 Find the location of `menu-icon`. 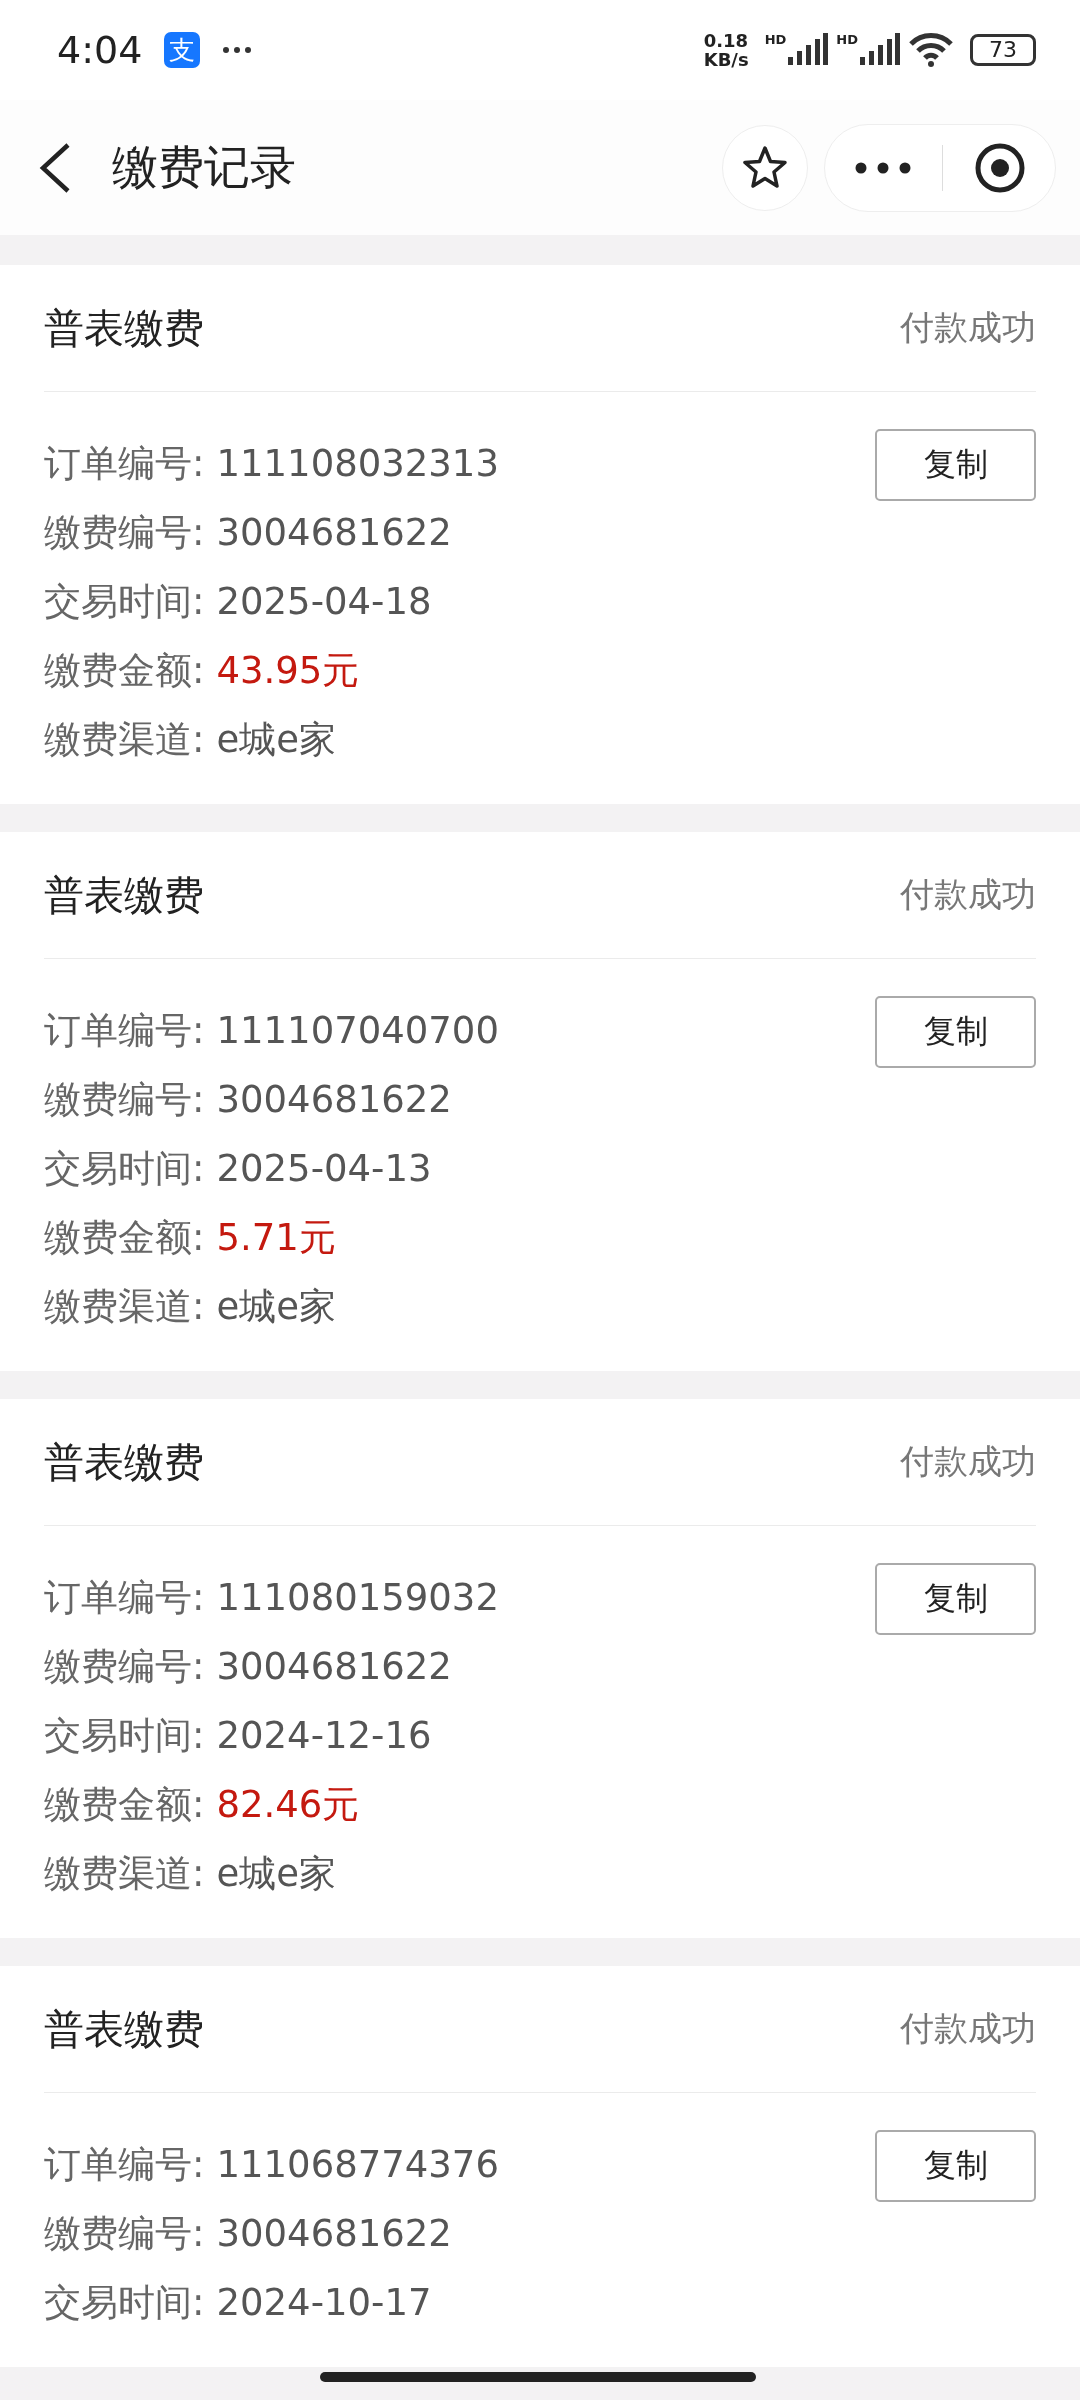

menu-icon is located at coordinates (882, 167).